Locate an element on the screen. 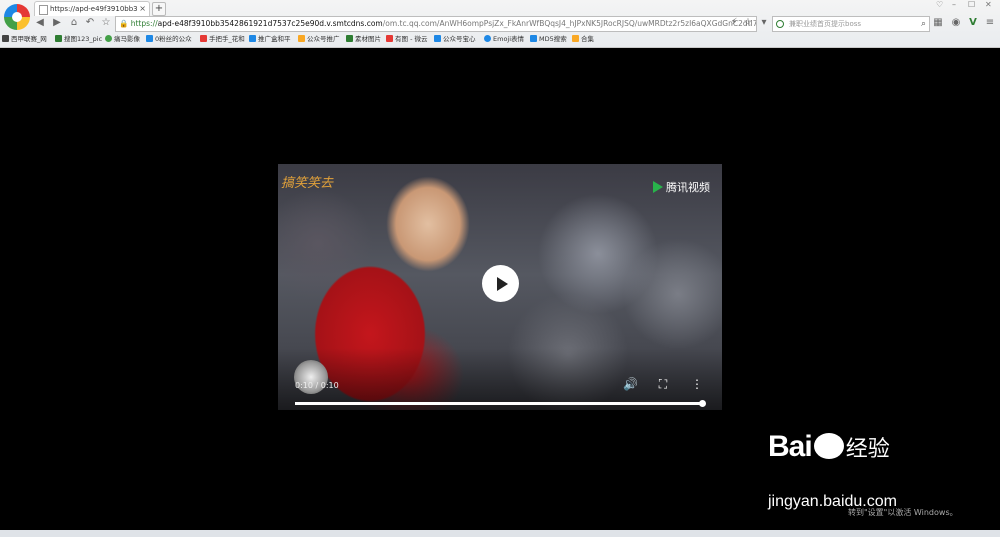 This screenshot has height=537, width=1000. bookmark-label: 搜图123_pic is located at coordinates (83, 39).